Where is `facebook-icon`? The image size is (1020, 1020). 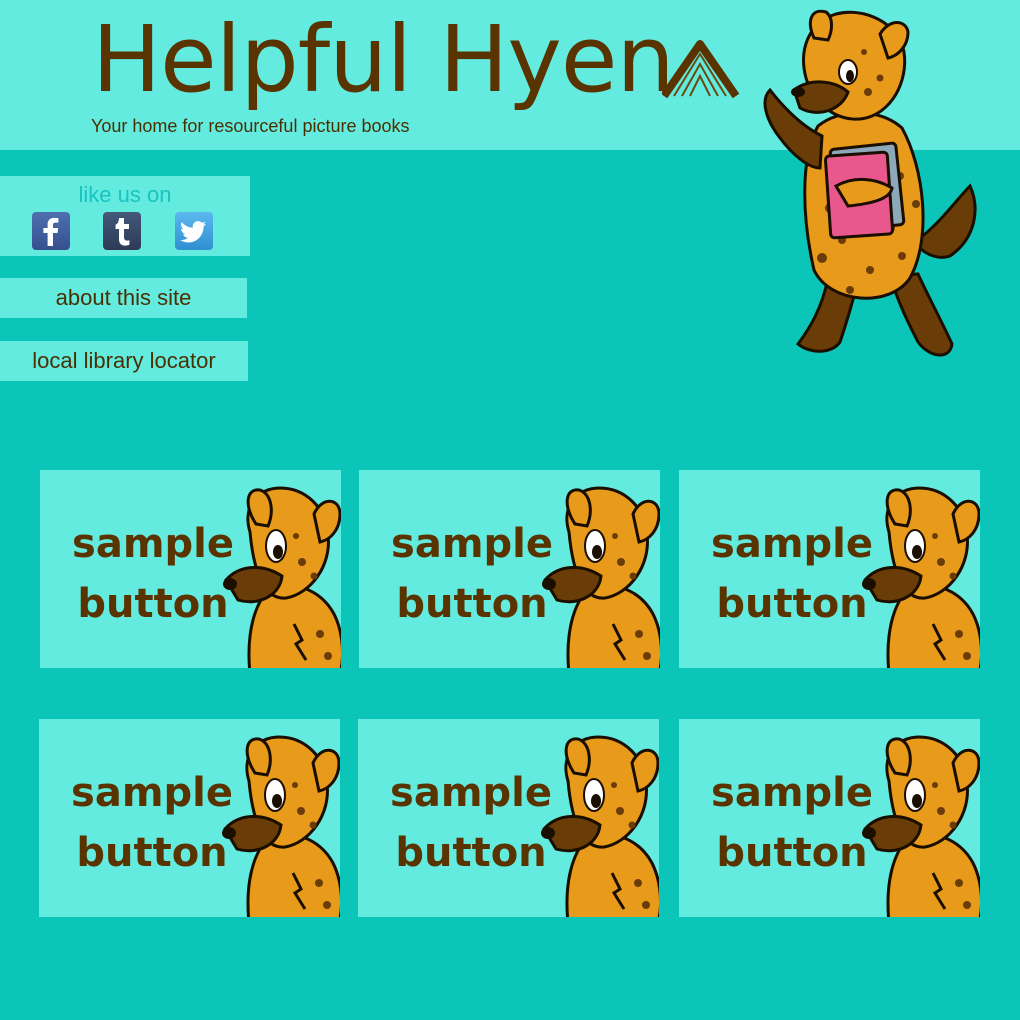 facebook-icon is located at coordinates (51, 231).